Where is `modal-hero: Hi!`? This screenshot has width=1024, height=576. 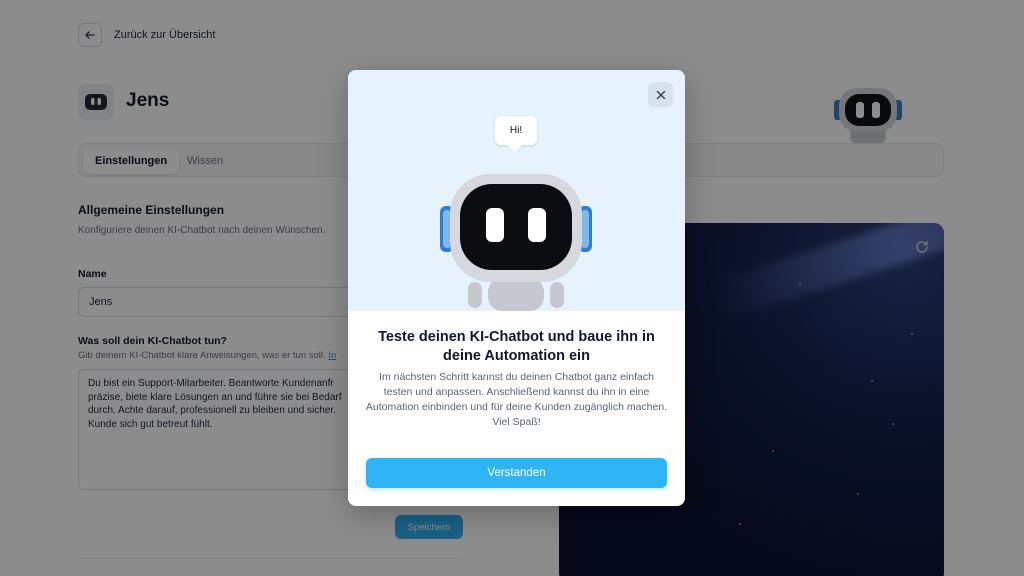
modal-hero: Hi! is located at coordinates (516, 190).